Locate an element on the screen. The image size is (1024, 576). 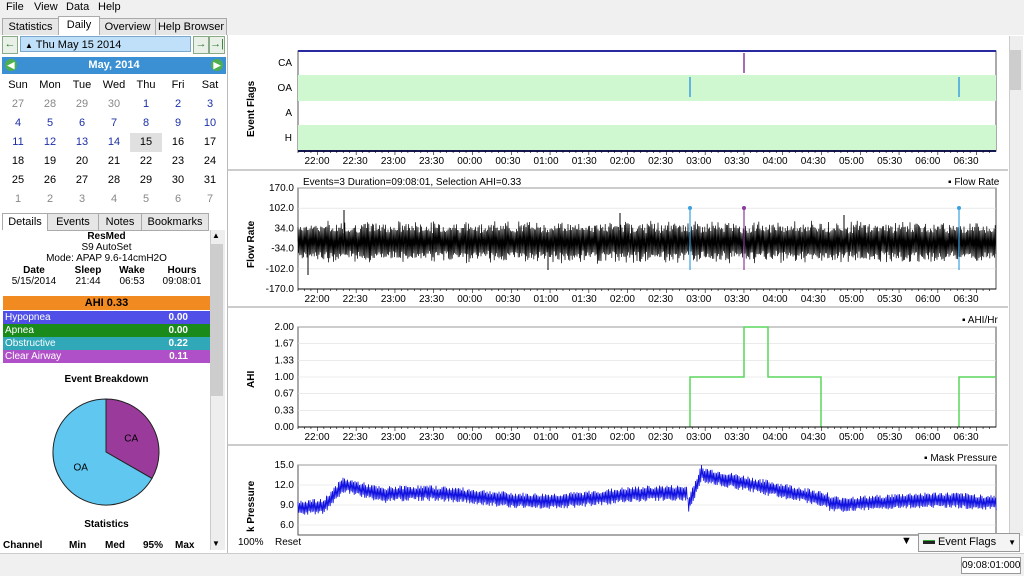
tab-help-browser: Help Browser is located at coordinates (191, 26).